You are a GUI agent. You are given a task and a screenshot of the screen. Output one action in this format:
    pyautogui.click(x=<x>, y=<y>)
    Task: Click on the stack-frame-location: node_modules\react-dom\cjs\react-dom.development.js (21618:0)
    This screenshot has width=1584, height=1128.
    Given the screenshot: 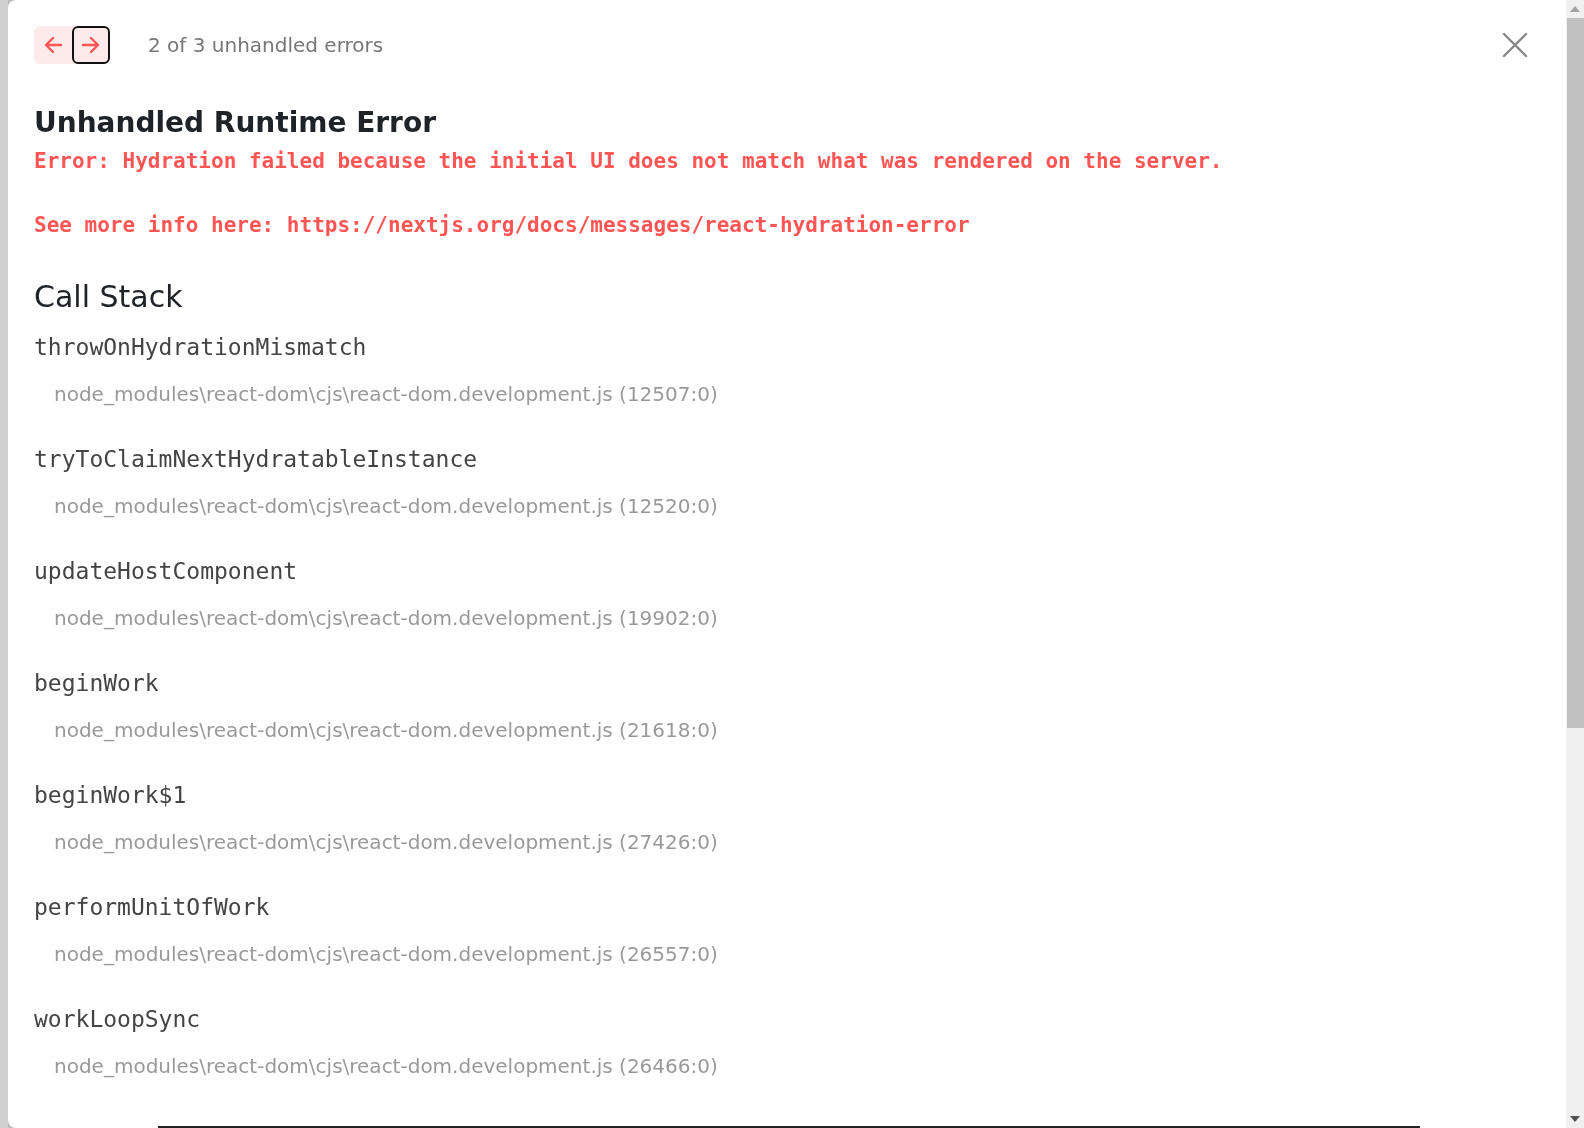 What is the action you would take?
    pyautogui.click(x=798, y=730)
    